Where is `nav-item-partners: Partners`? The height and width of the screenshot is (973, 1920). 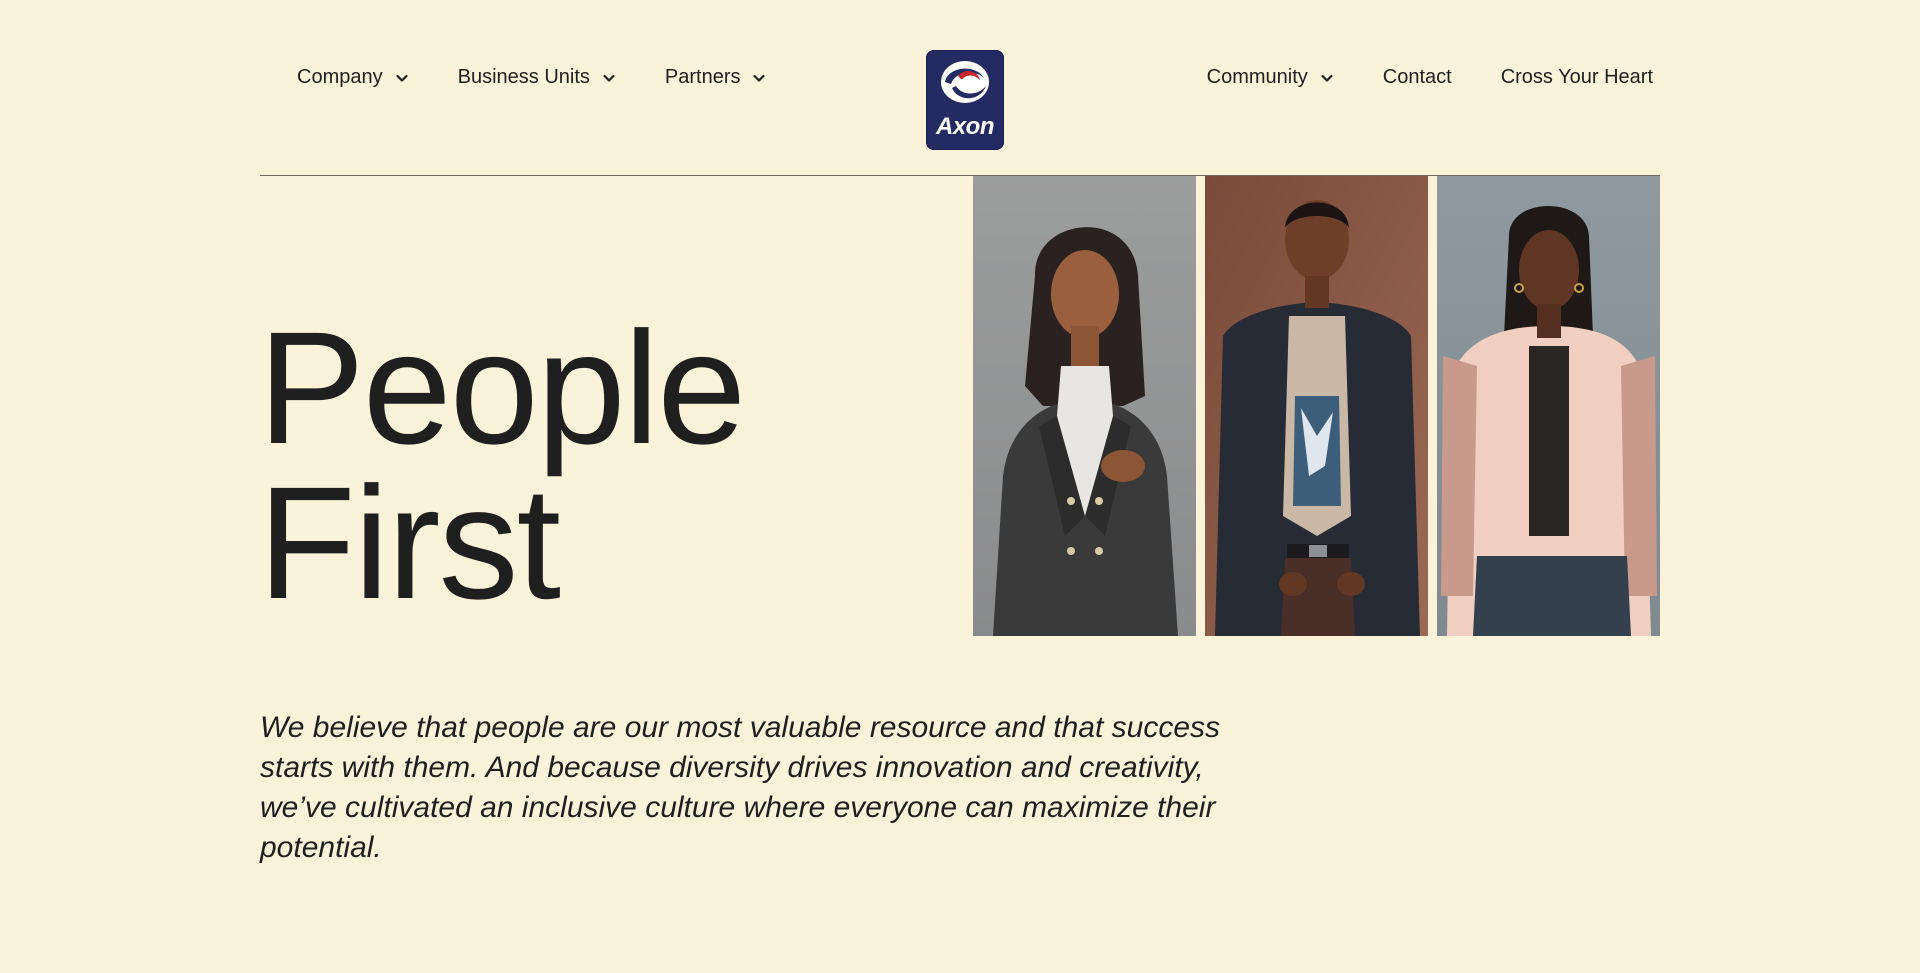
nav-item-partners: Partners is located at coordinates (716, 77).